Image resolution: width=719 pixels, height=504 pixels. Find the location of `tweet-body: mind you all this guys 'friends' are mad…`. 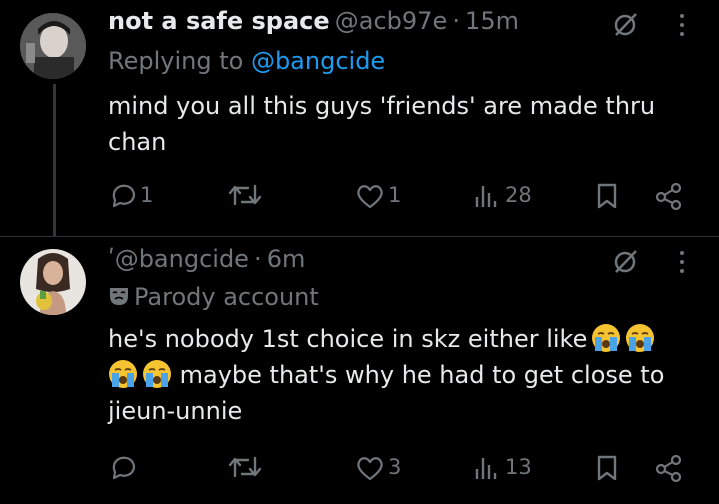

tweet-body: mind you all this guys 'friends' are mad… is located at coordinates (381, 124).